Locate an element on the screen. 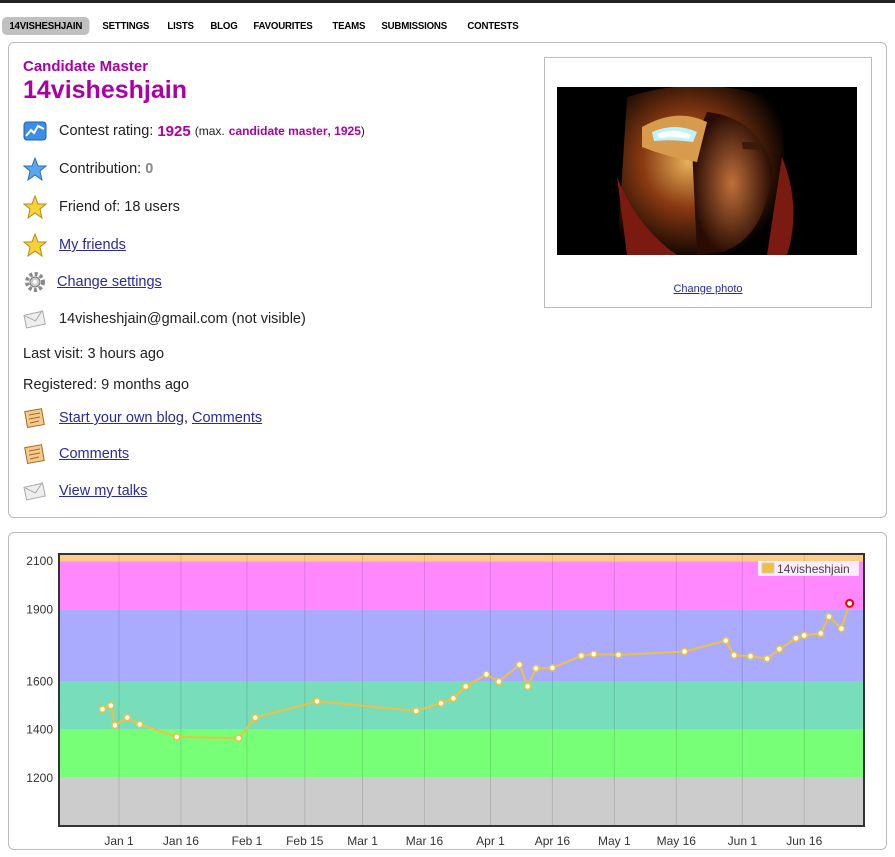 The height and width of the screenshot is (857, 895). email-text: 14visheshjain@gmail.com (not visible) is located at coordinates (182, 319).